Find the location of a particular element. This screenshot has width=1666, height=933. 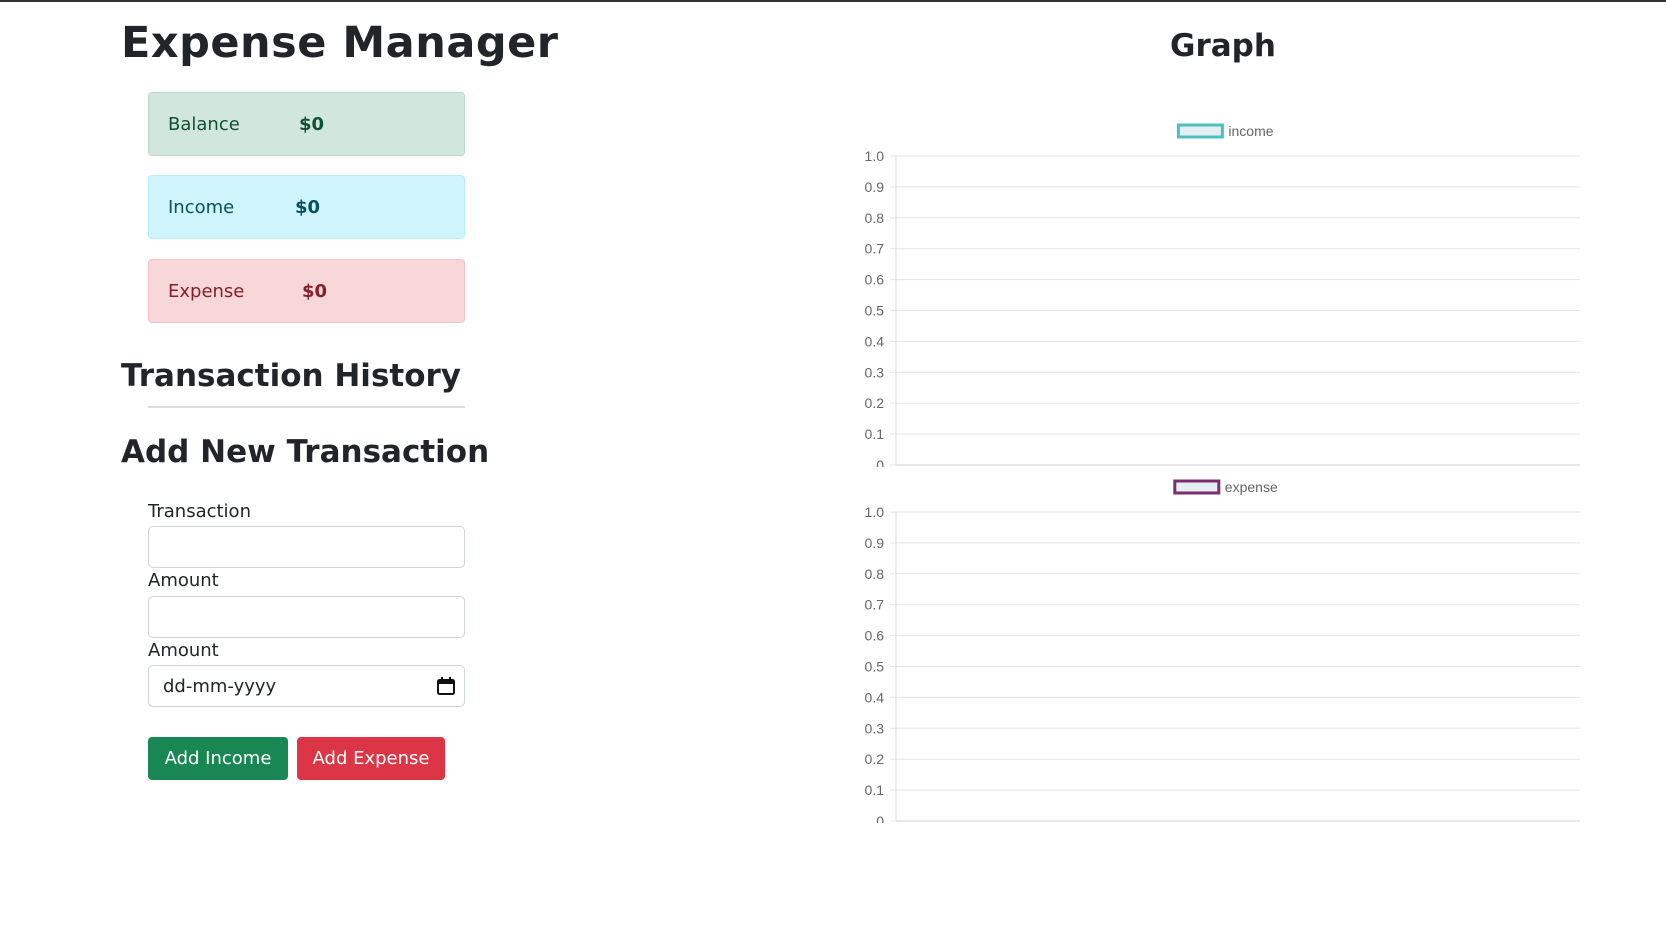

transaction-history-title: Transaction History is located at coordinates (291, 376).